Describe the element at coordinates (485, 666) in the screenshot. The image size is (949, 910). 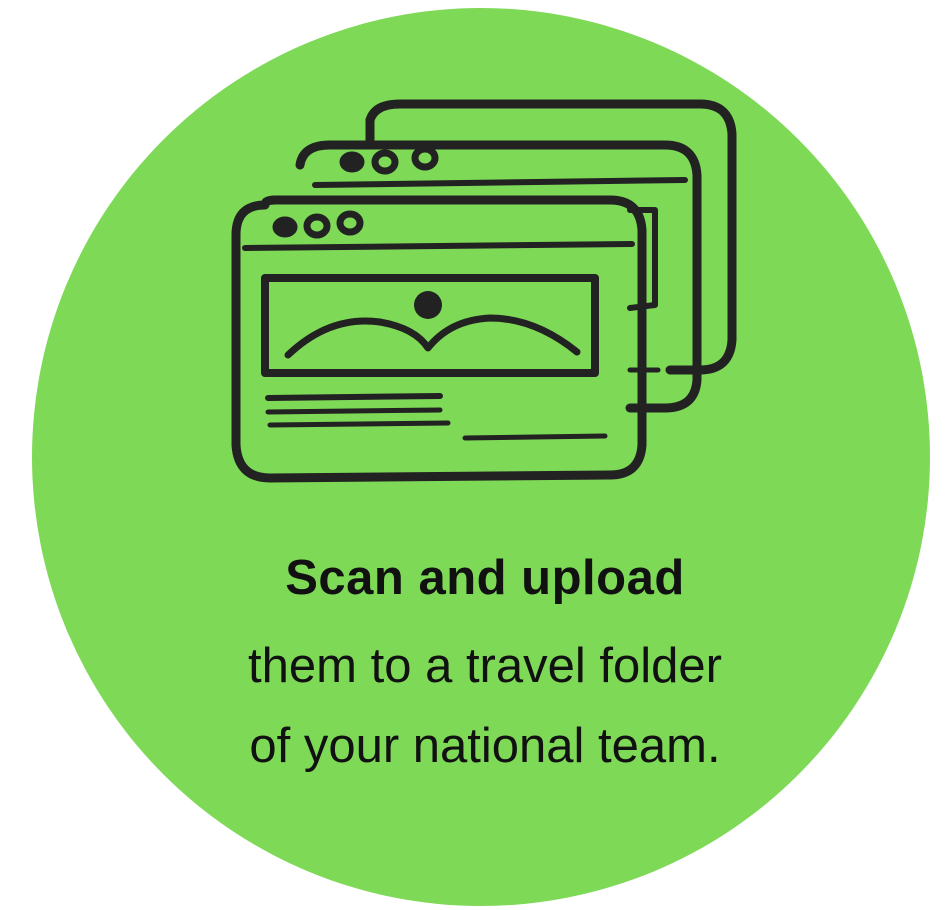
I see `description-line-1: them to a travel folder` at that location.